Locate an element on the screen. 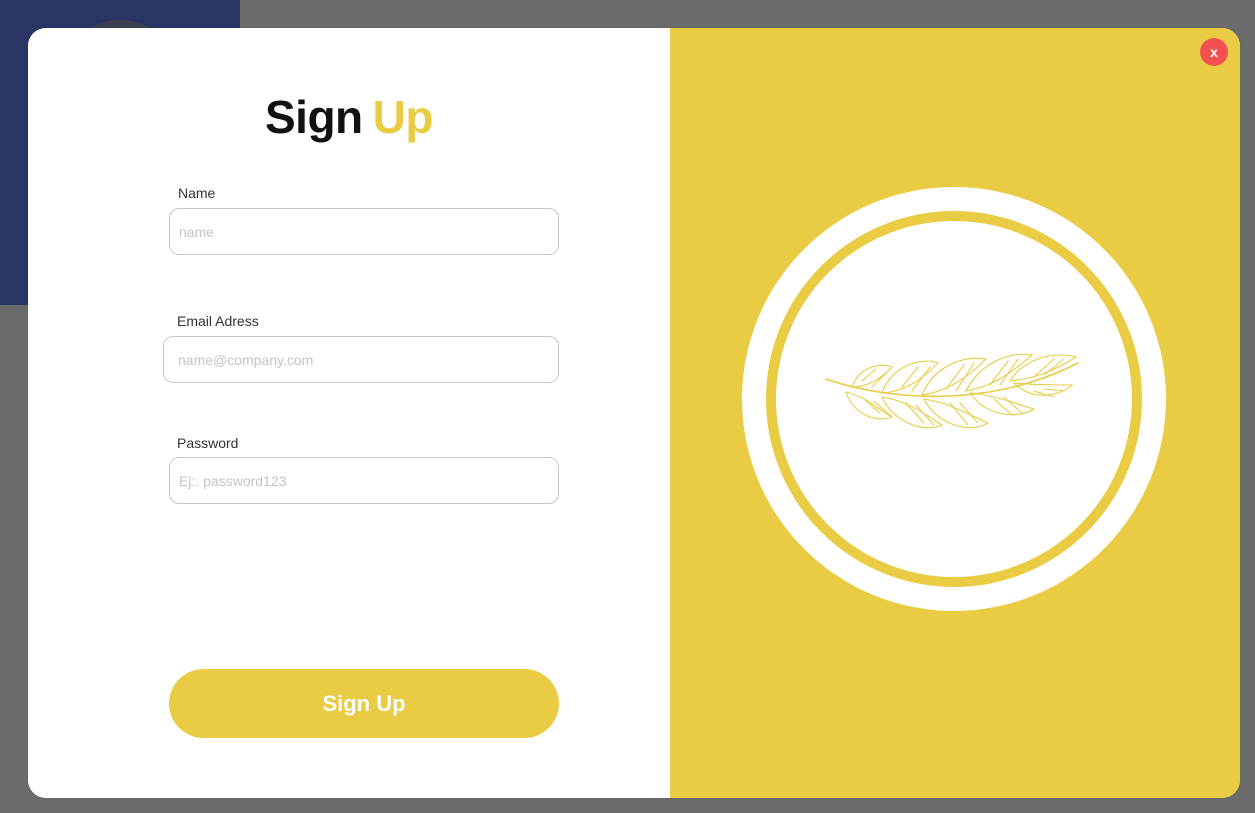  name-label: Name is located at coordinates (197, 193).